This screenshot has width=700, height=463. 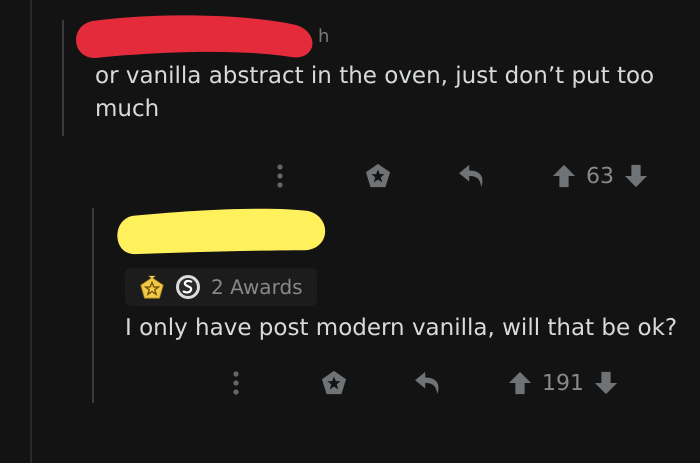 What do you see at coordinates (563, 383) in the screenshot?
I see `vote-count: 191` at bounding box center [563, 383].